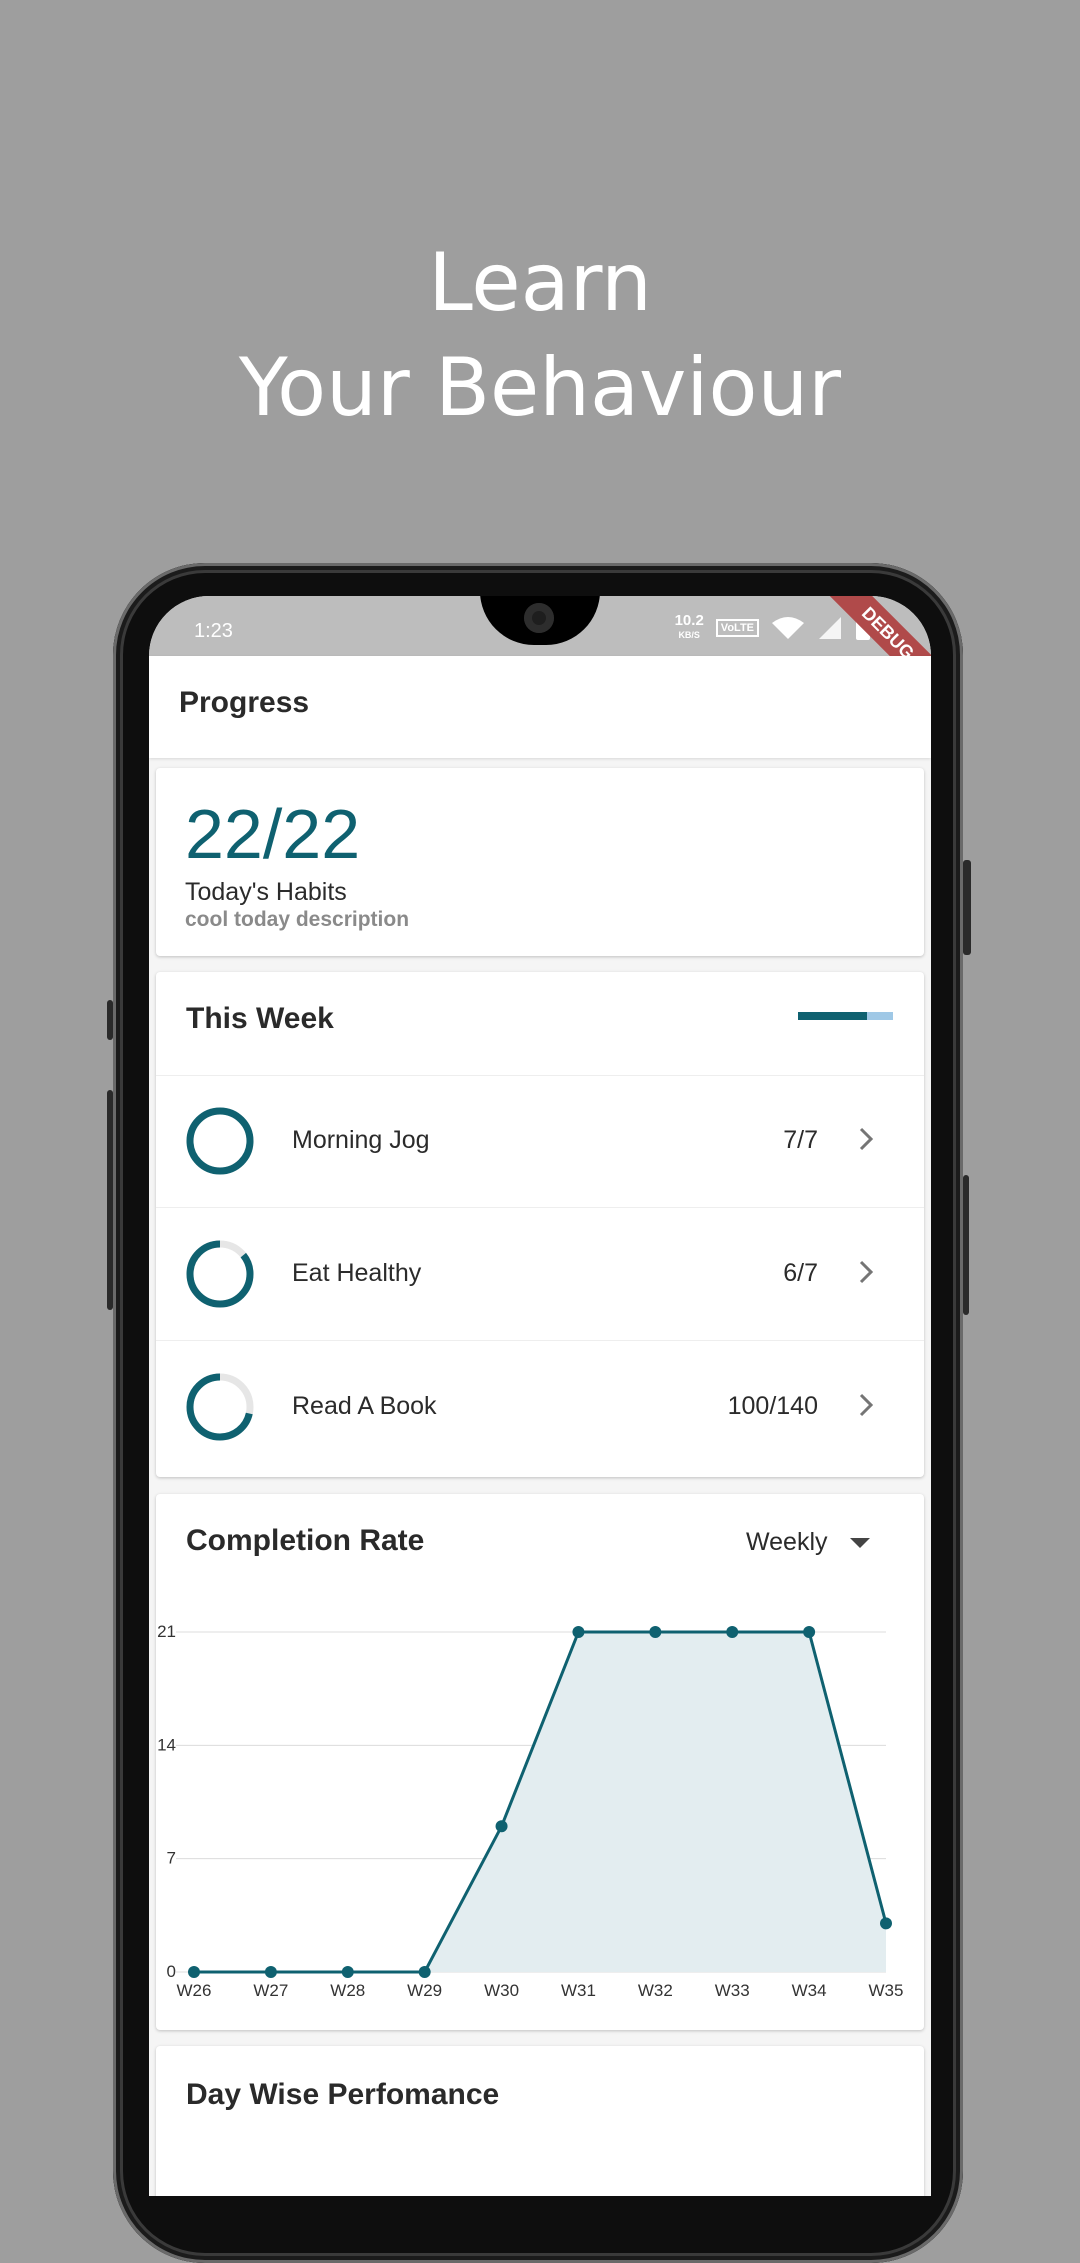 The height and width of the screenshot is (2263, 1080). Describe the element at coordinates (540, 282) in the screenshot. I see `headline-line-1: Learn` at that location.